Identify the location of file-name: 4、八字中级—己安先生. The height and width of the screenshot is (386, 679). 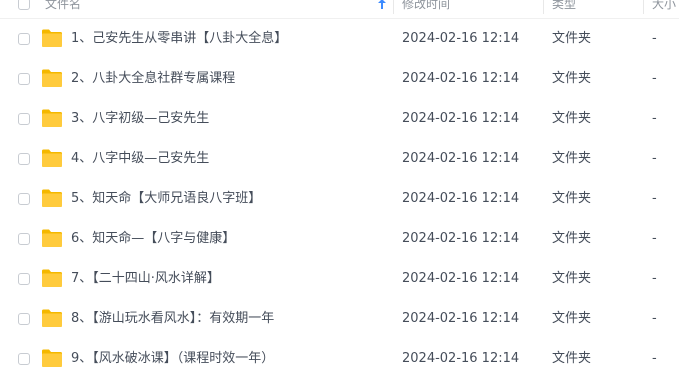
(140, 159).